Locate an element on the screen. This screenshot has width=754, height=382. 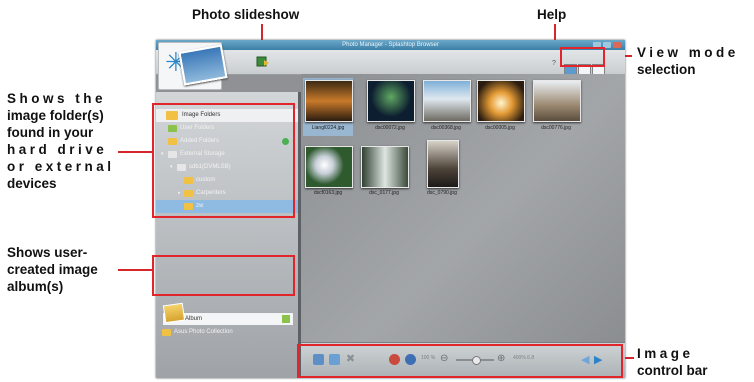
album-icon is located at coordinates (174, 313).